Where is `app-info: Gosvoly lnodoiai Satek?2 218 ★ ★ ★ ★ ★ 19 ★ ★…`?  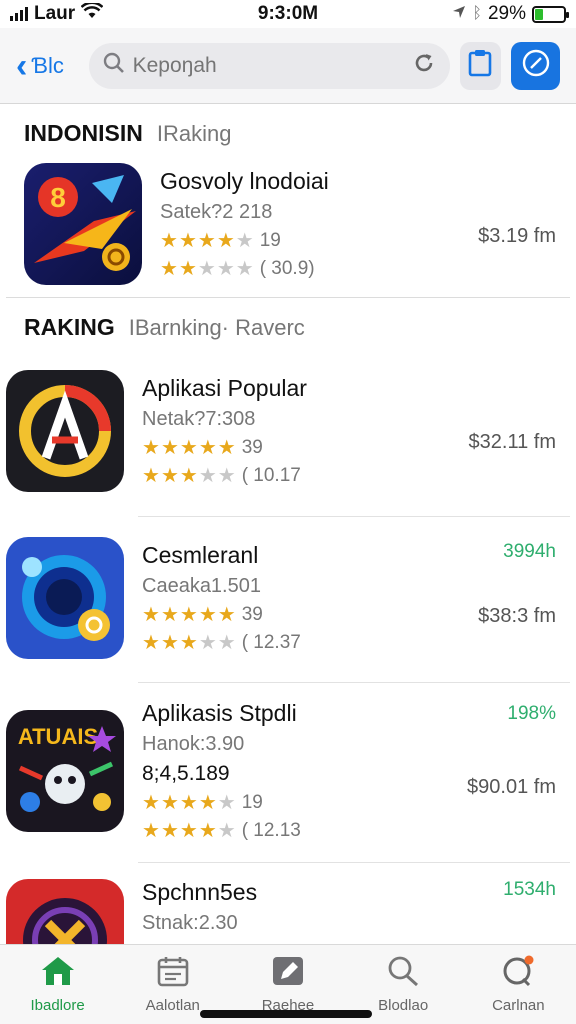
app-info: Gosvoly lnodoiai Satek?2 218 ★ ★ ★ ★ ★ 19 ★ ★… is located at coordinates (303, 224).